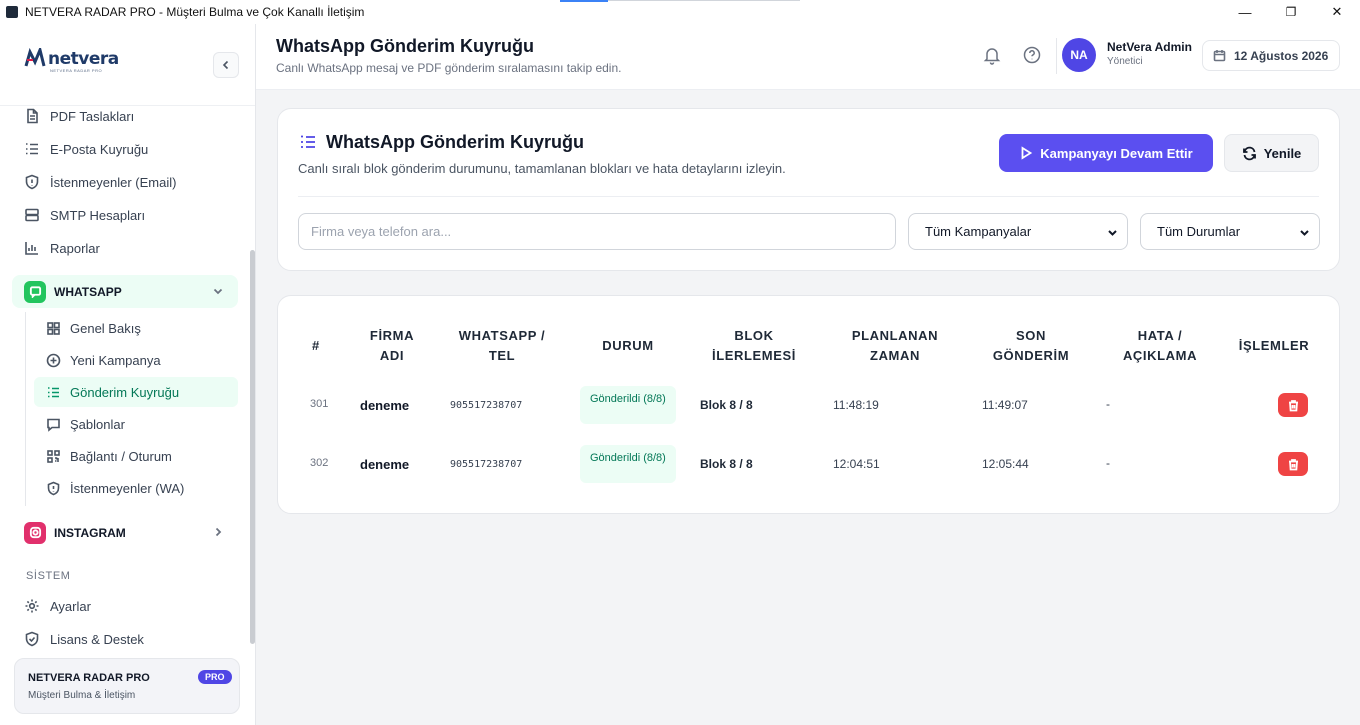  Describe the element at coordinates (32, 215) in the screenshot. I see `server-icon` at that location.